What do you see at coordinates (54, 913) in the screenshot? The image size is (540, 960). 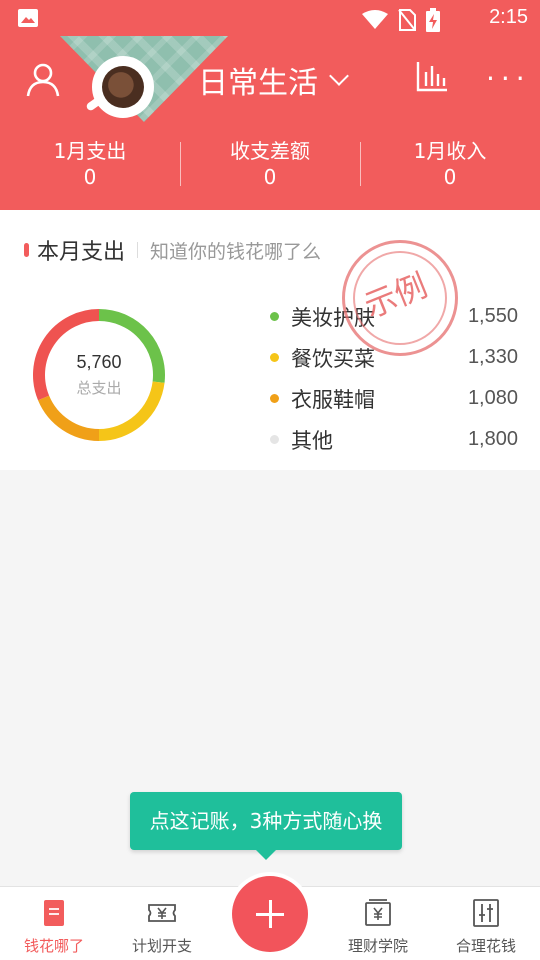 I see `ledger-icon` at bounding box center [54, 913].